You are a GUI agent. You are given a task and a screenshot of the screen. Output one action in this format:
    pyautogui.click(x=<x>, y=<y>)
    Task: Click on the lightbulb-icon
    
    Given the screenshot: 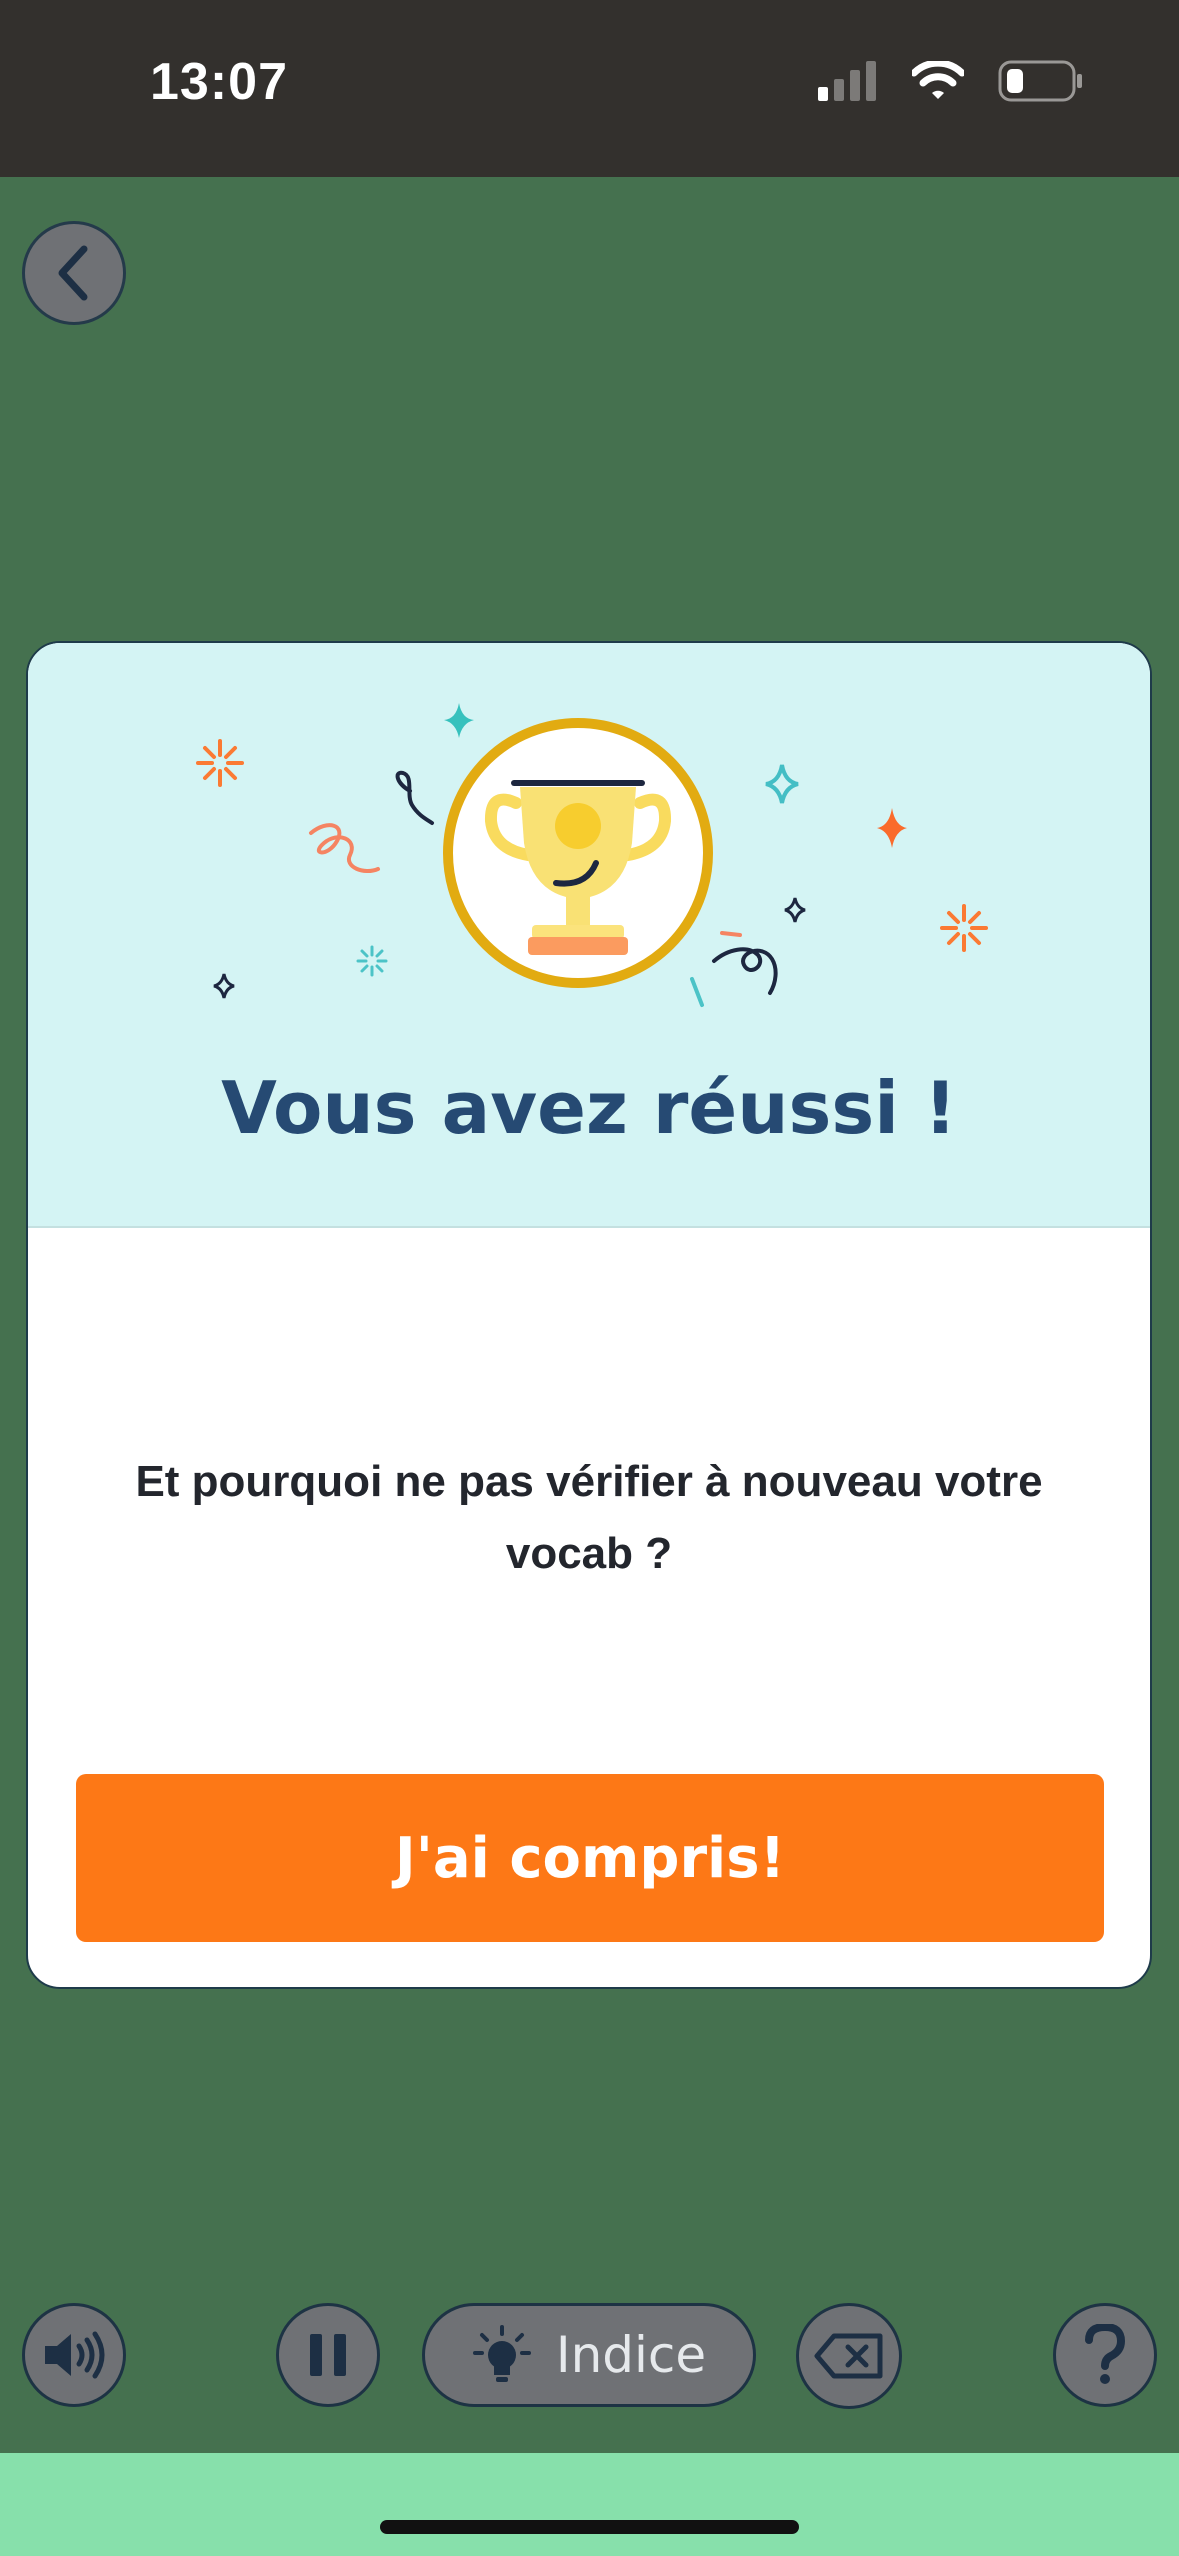 What is the action you would take?
    pyautogui.click(x=501, y=2353)
    